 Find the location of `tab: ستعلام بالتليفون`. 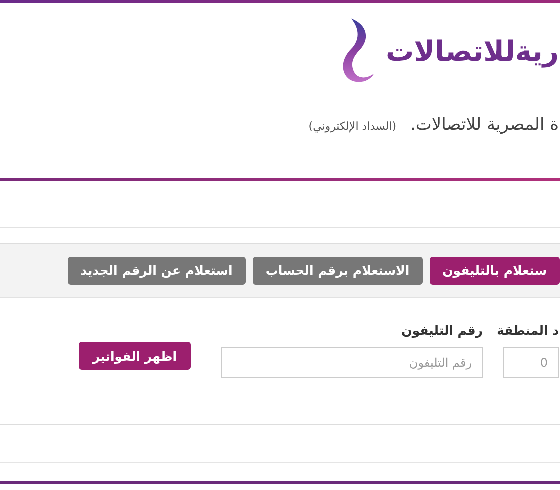

tab: ستعلام بالتليفون is located at coordinates (495, 270).